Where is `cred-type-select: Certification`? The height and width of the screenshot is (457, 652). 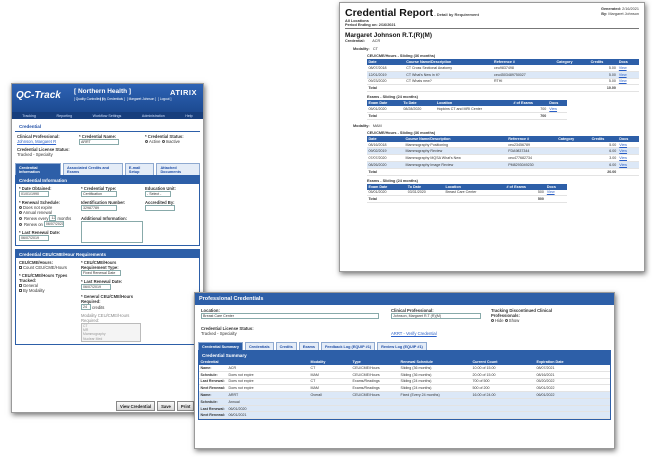 cred-type-select: Certification is located at coordinates (99, 194).